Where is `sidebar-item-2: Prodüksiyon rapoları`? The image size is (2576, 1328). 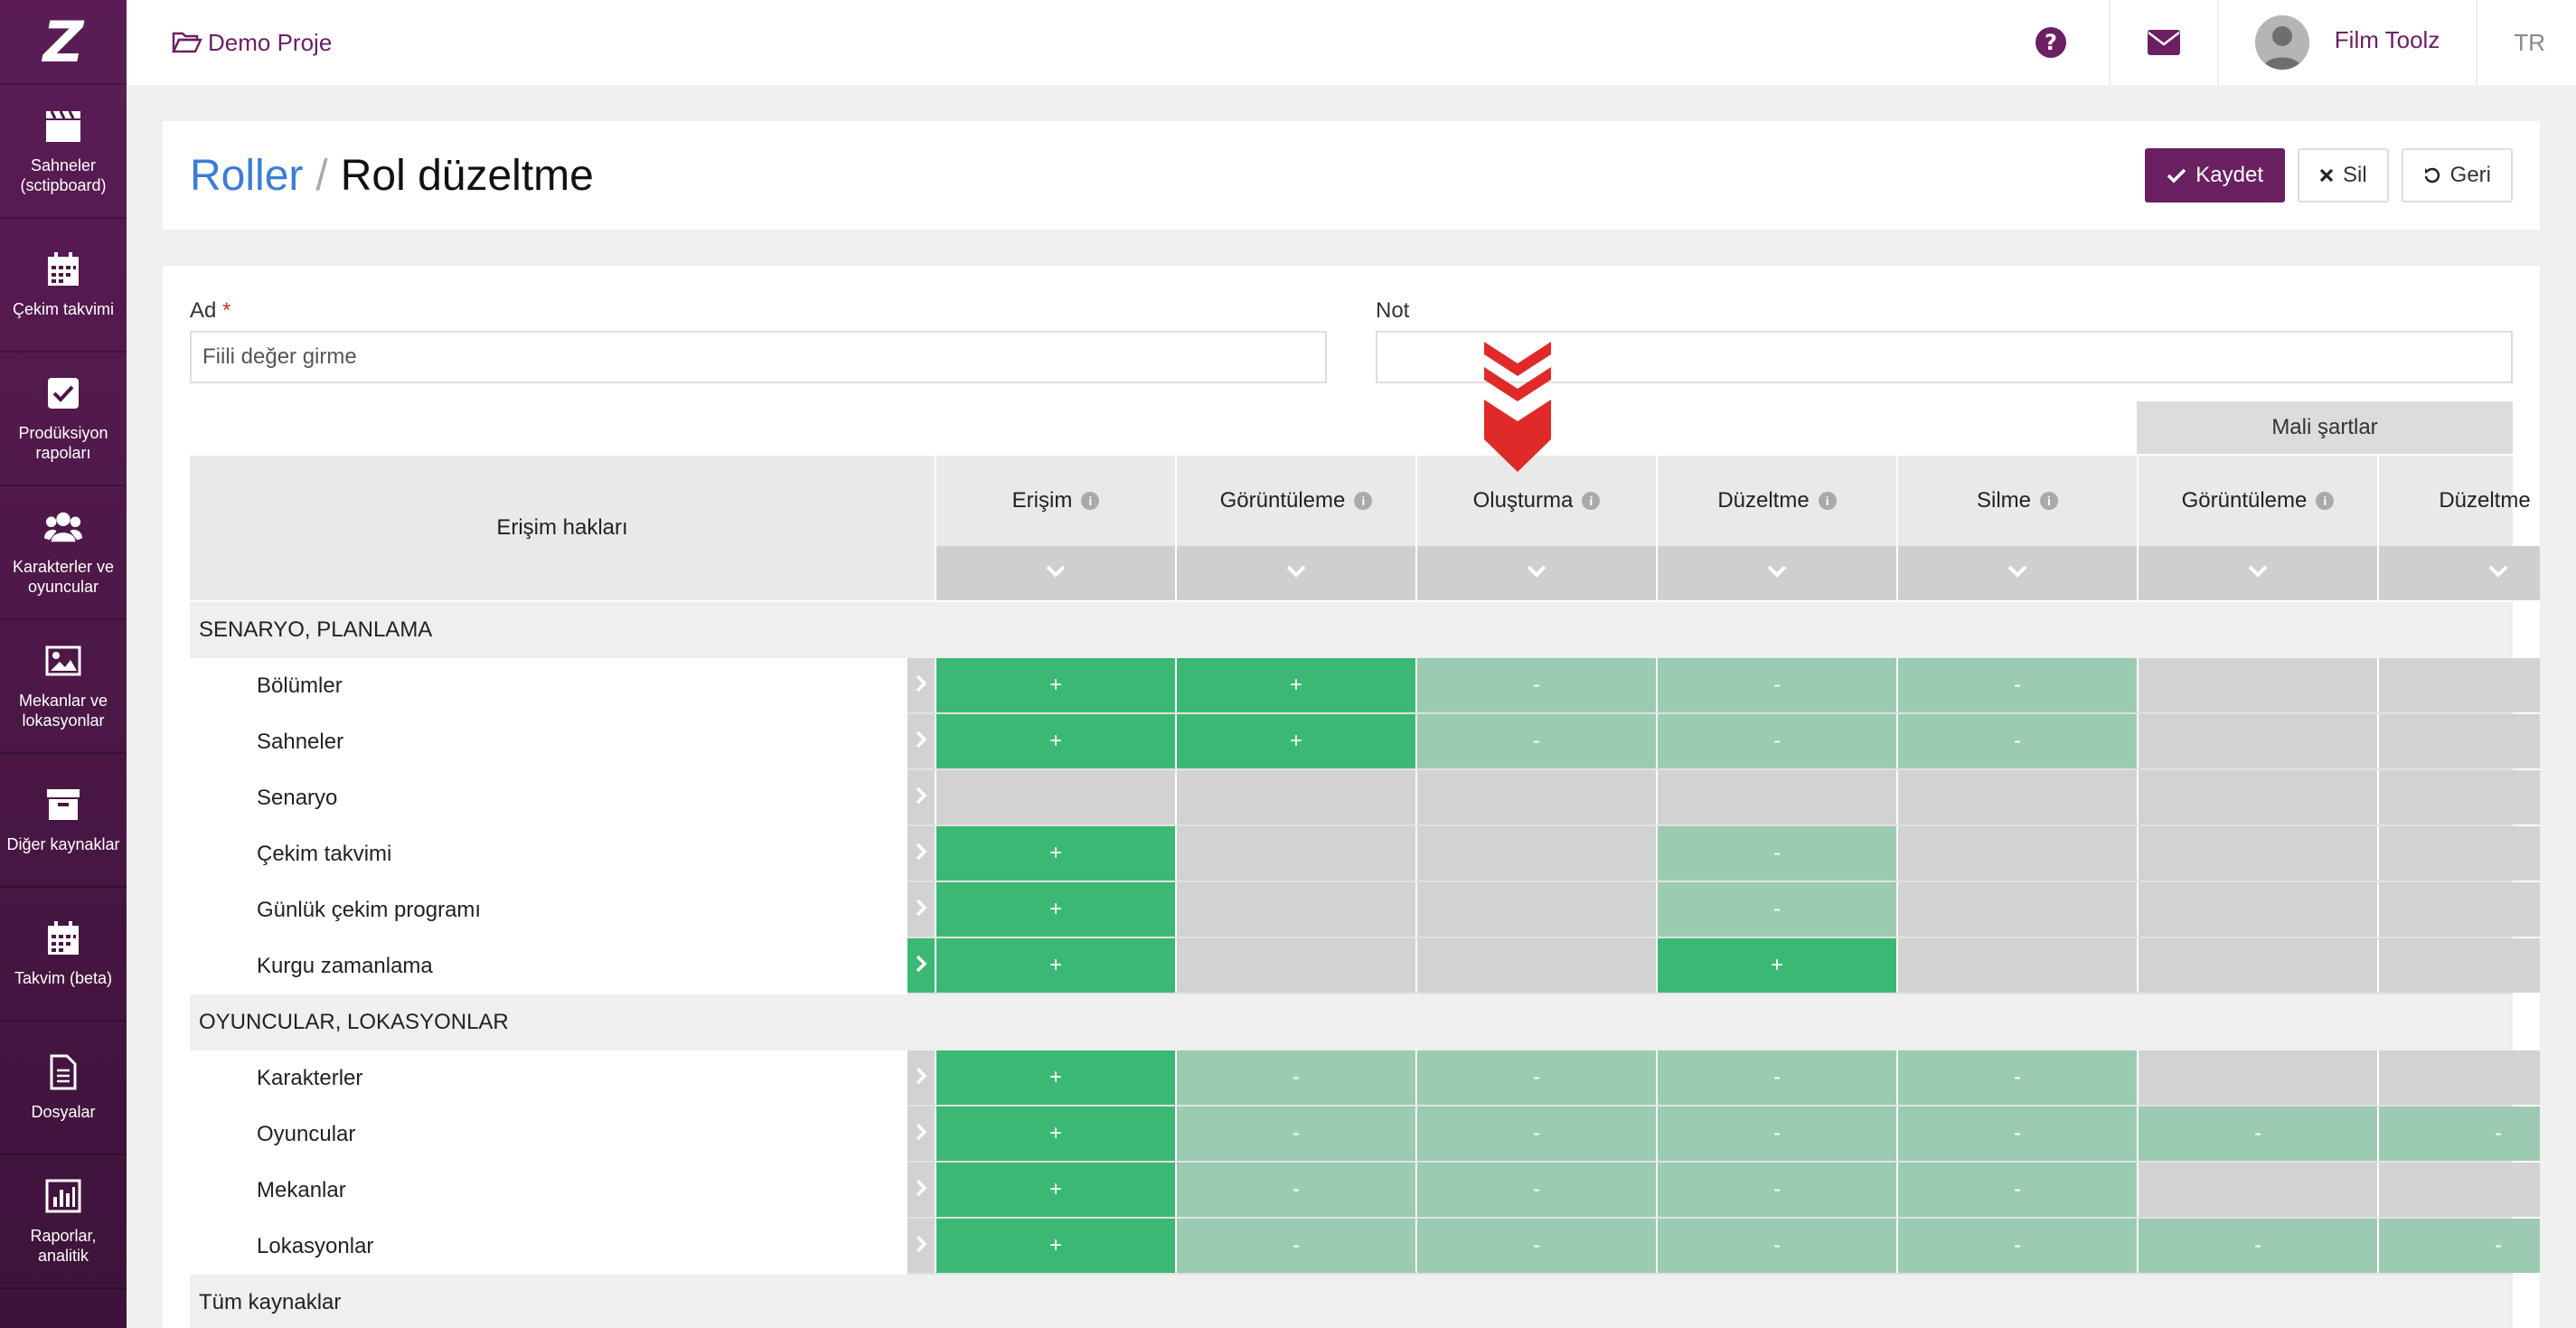
sidebar-item-2: Prodüksiyon rapoları is located at coordinates (63, 420).